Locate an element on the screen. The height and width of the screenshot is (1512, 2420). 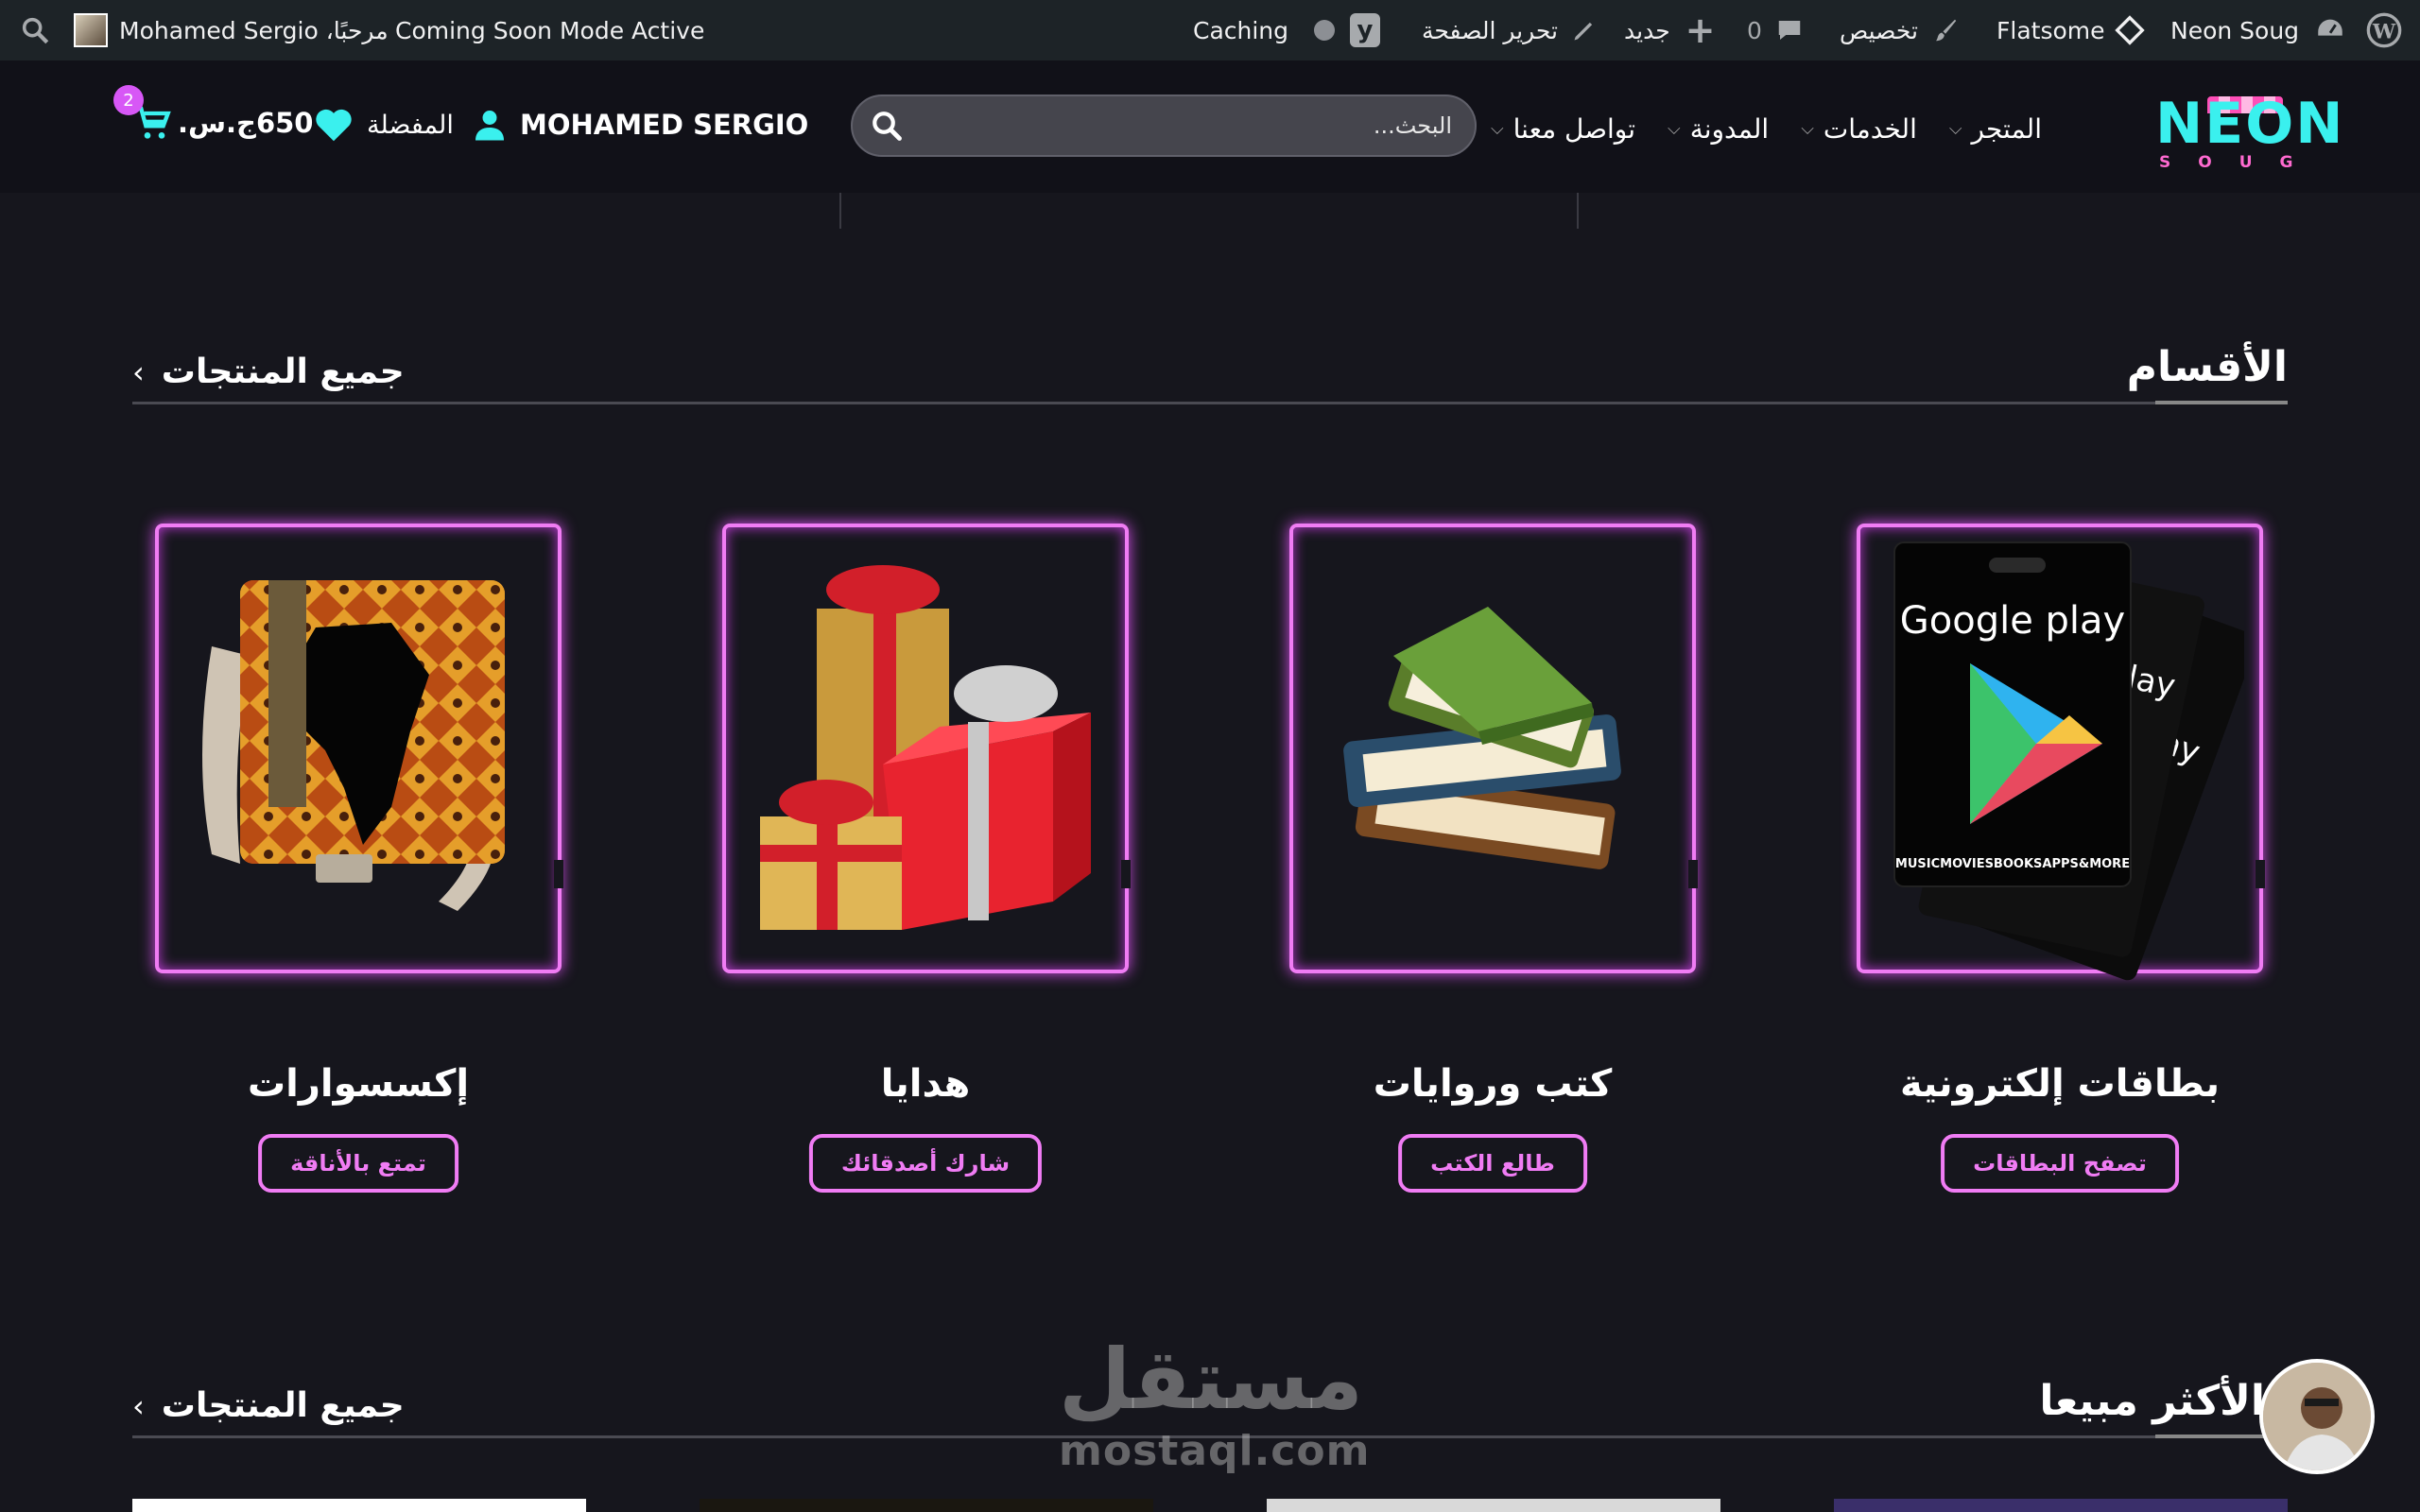
watermark-arabic: مستقل is located at coordinates (1211, 1379).